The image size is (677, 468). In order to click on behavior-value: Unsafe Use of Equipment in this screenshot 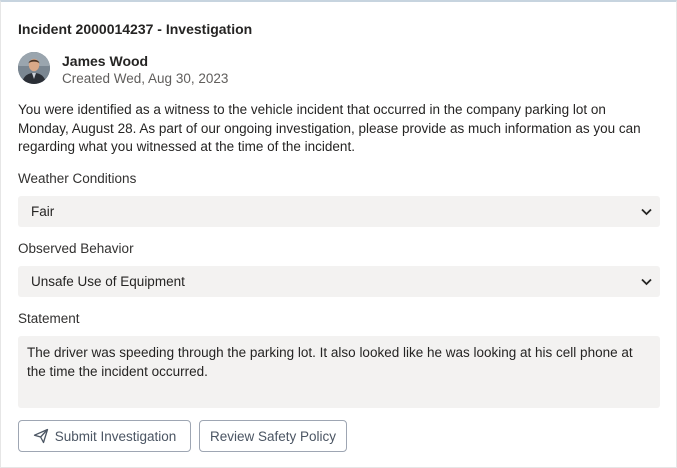, I will do `click(108, 281)`.